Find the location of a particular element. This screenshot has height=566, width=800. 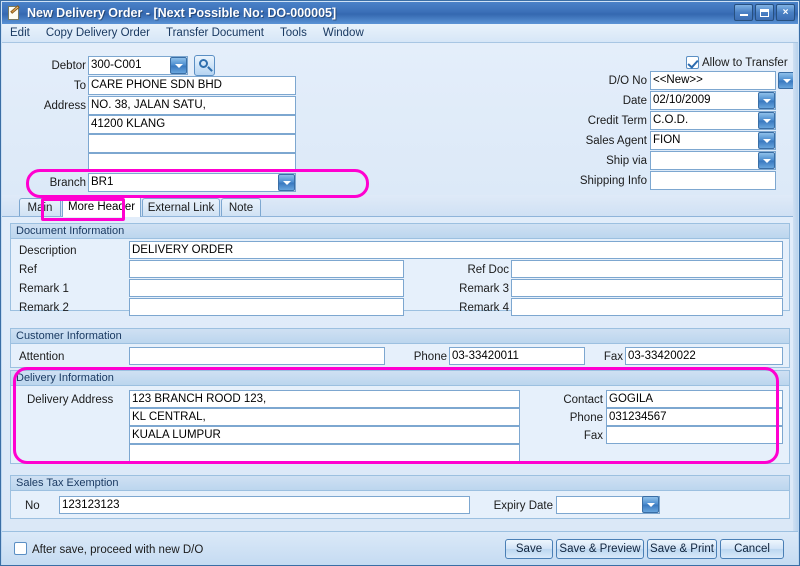

minimize-button is located at coordinates (743, 12).